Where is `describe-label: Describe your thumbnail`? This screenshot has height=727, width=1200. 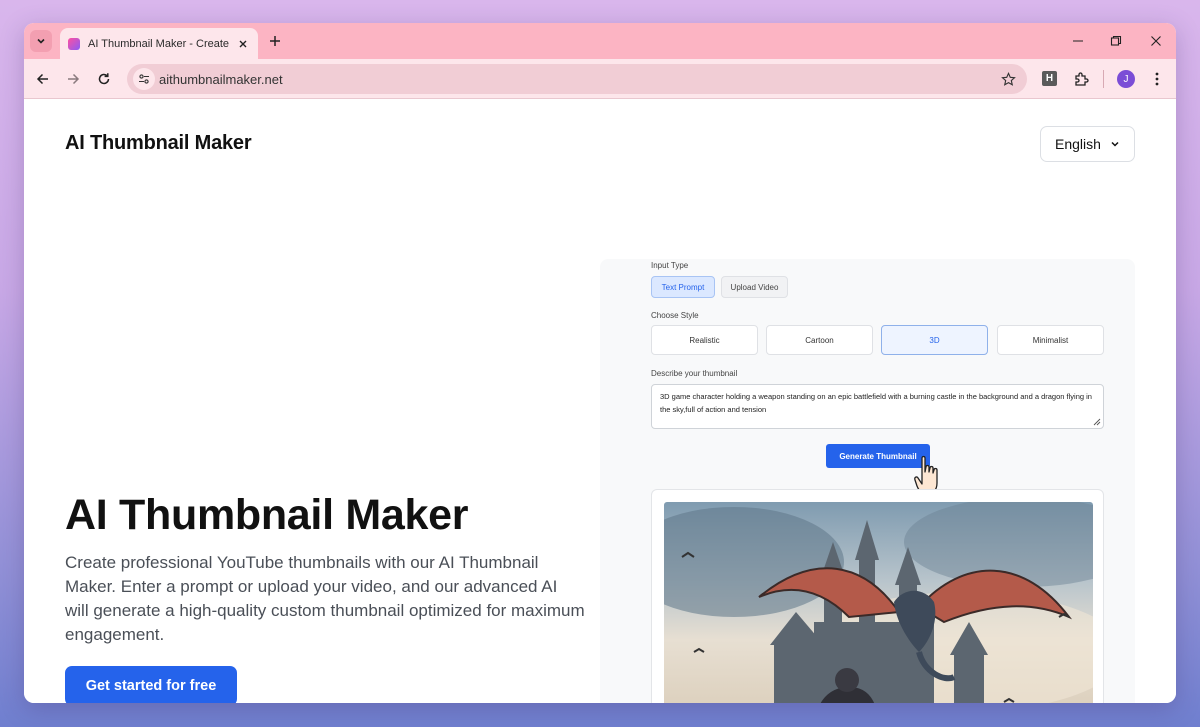 describe-label: Describe your thumbnail is located at coordinates (694, 373).